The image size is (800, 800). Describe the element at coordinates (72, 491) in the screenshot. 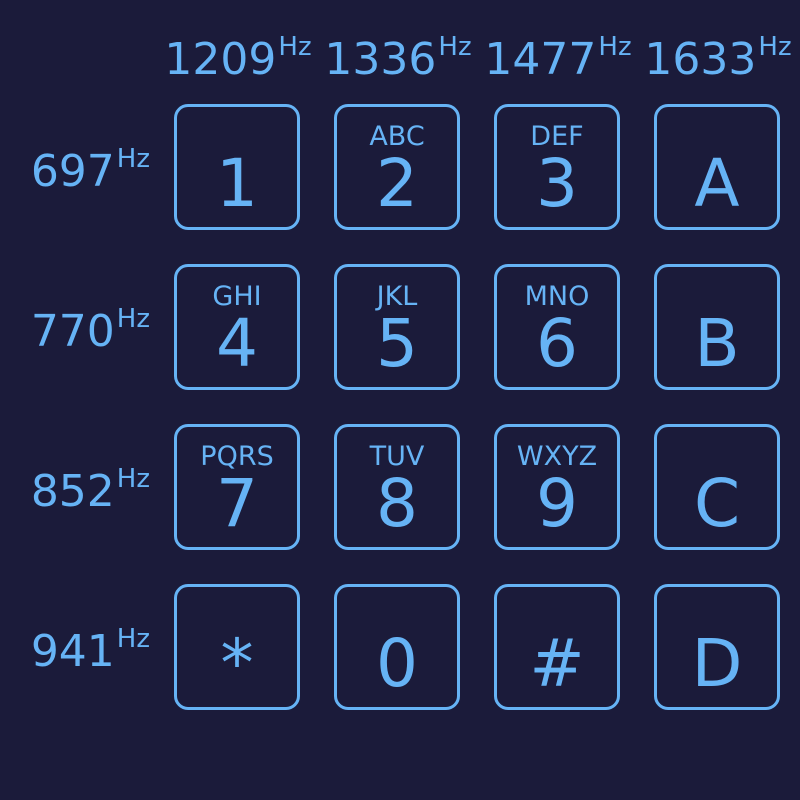

I see `row-frequency-value: 852` at that location.